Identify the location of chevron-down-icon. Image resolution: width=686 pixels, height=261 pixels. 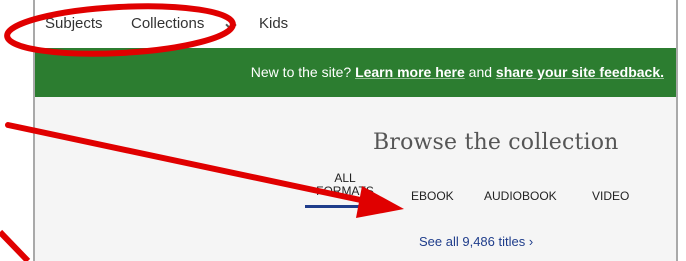
(231, 25).